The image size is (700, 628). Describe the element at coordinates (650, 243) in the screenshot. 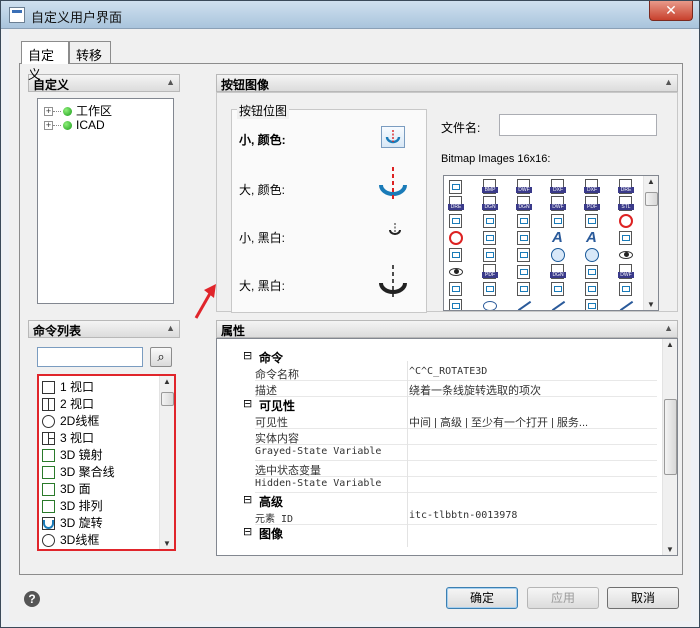

I see `icon-grid-scrollbar: ▲ ▼` at that location.